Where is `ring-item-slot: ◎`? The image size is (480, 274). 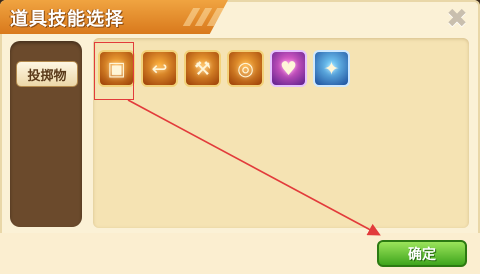 ring-item-slot: ◎ is located at coordinates (245, 68).